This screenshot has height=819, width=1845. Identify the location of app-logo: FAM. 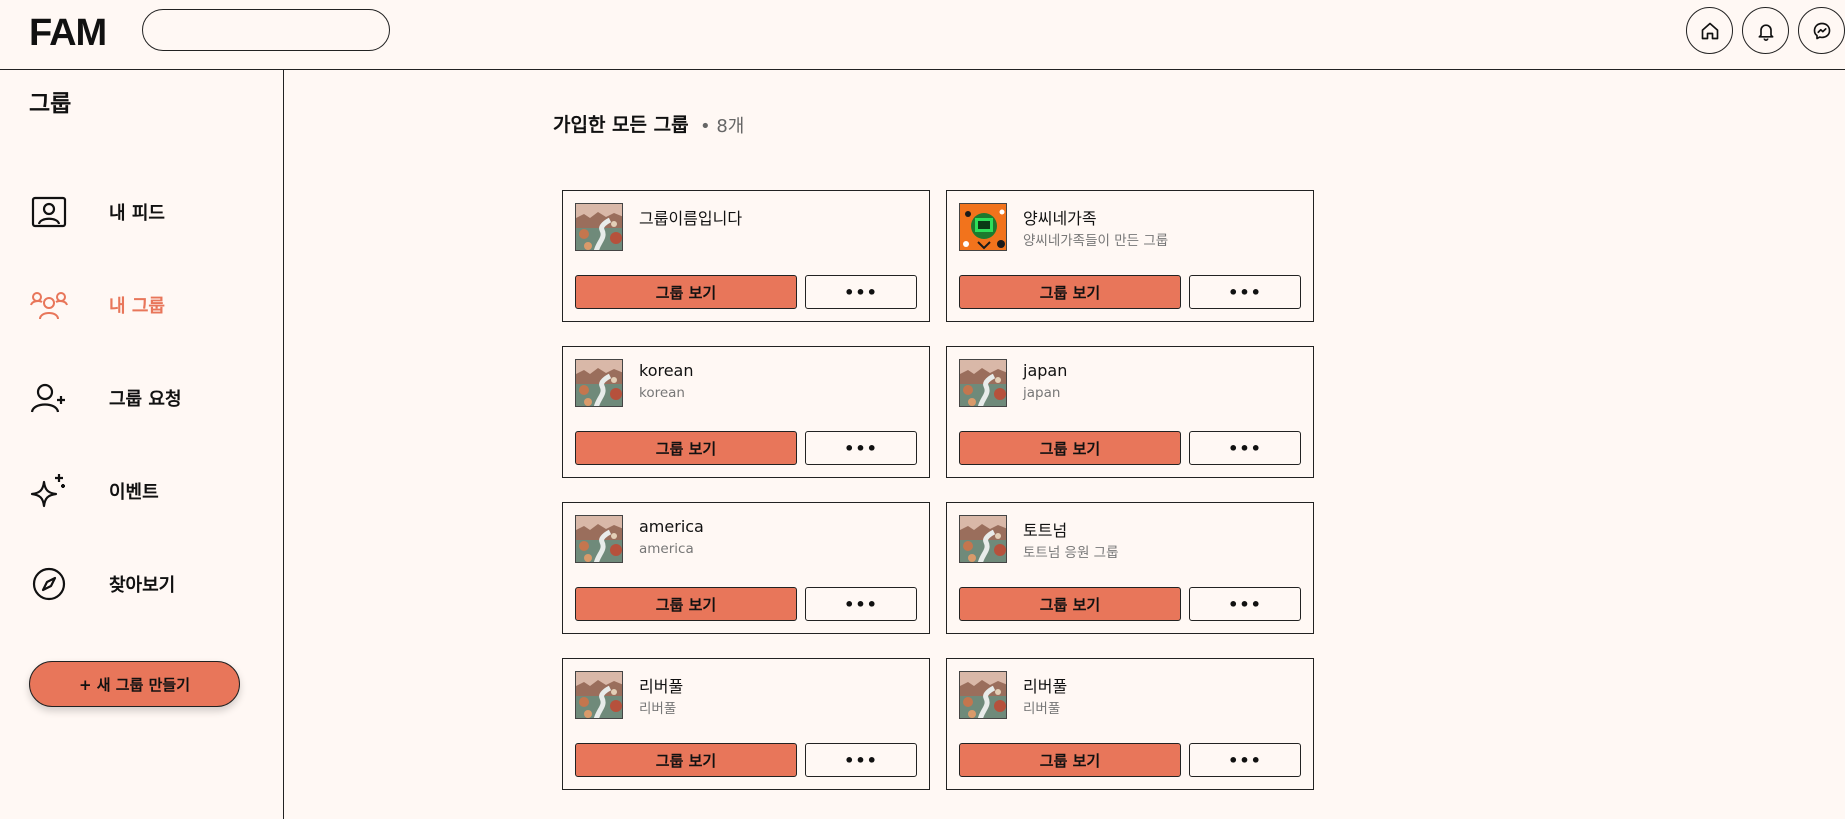
(68, 33).